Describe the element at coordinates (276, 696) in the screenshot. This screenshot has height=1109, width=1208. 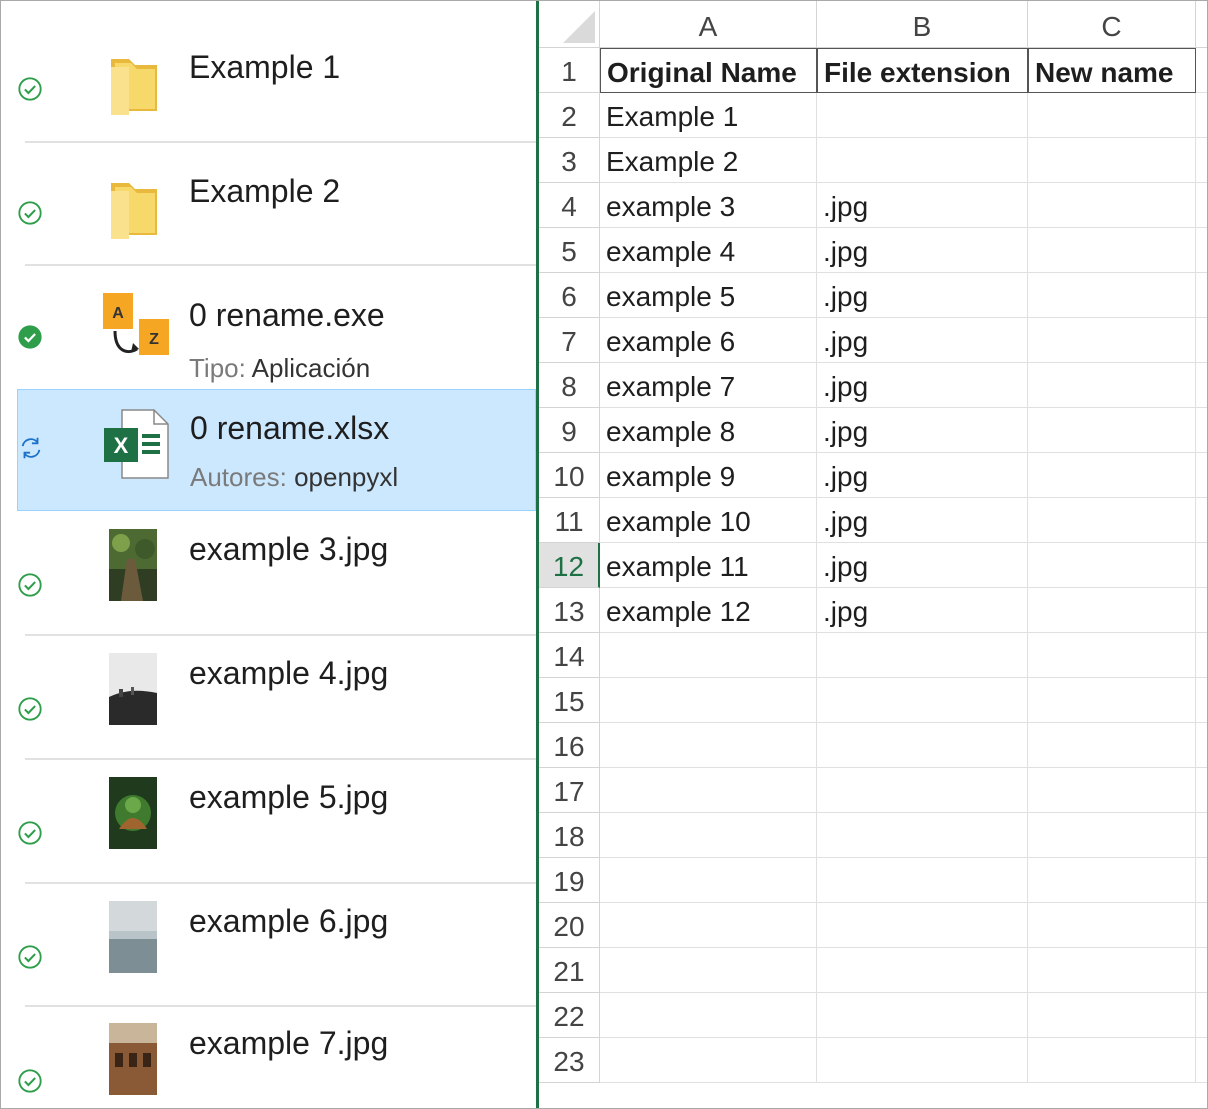
I see `file-item-example-4-jpg: example 4.jpg` at that location.